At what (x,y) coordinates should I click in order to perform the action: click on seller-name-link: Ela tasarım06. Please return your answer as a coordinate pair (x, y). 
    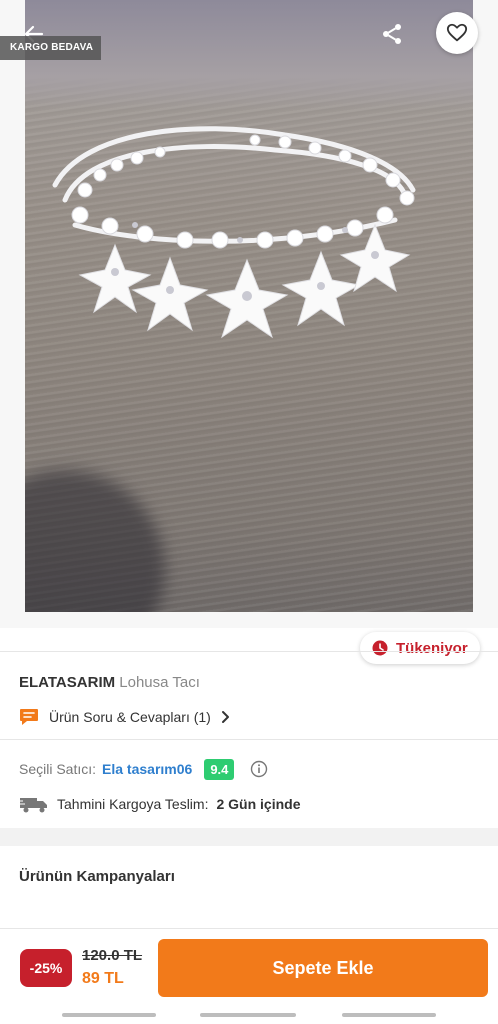
    Looking at the image, I should click on (147, 769).